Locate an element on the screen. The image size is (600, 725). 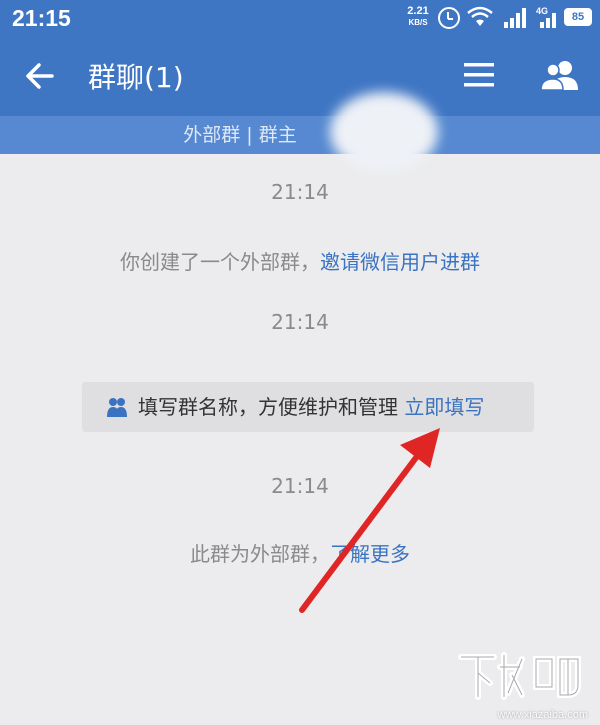
invite-wechat-users-link: 邀请微信用户进群 is located at coordinates (400, 262).